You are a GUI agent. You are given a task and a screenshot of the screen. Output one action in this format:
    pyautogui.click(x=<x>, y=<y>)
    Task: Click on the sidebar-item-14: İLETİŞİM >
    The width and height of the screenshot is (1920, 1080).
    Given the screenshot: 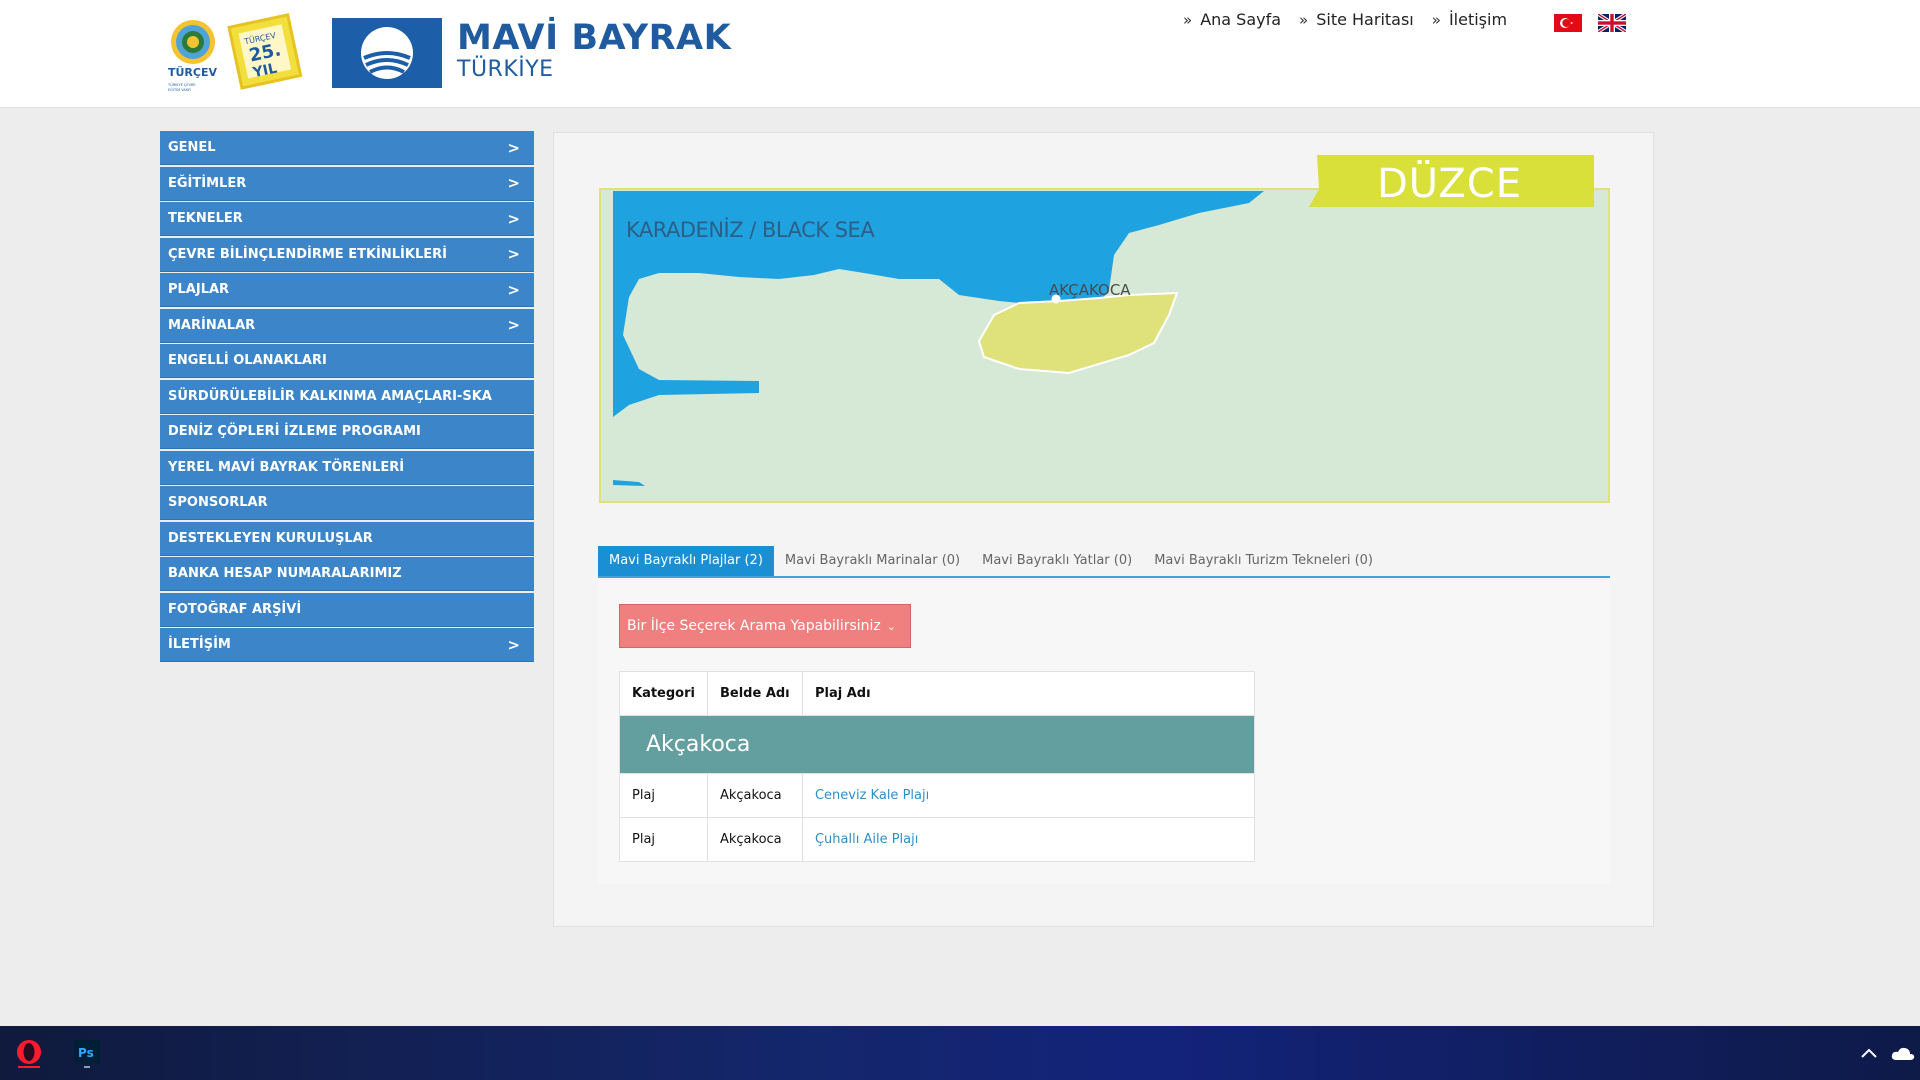 What is the action you would take?
    pyautogui.click(x=347, y=645)
    